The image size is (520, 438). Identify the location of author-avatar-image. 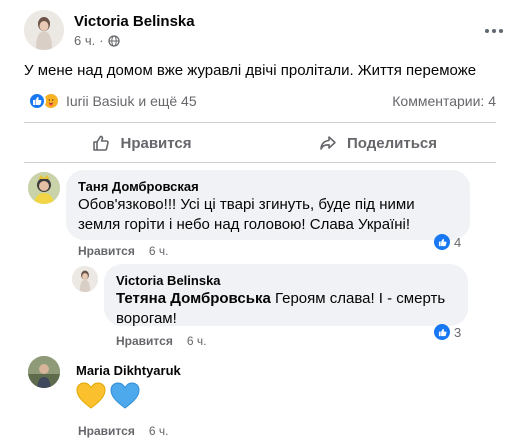
(44, 30).